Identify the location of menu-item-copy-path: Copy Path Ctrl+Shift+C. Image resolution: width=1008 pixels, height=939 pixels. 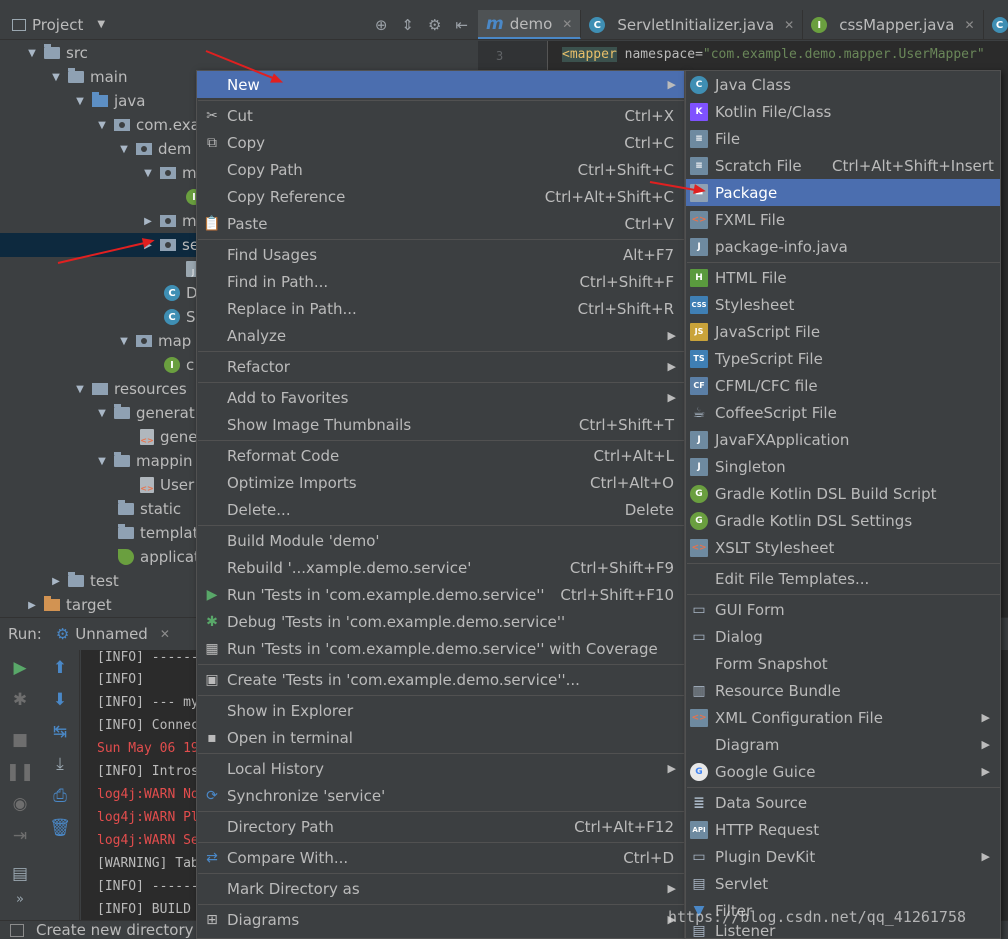
(440, 169).